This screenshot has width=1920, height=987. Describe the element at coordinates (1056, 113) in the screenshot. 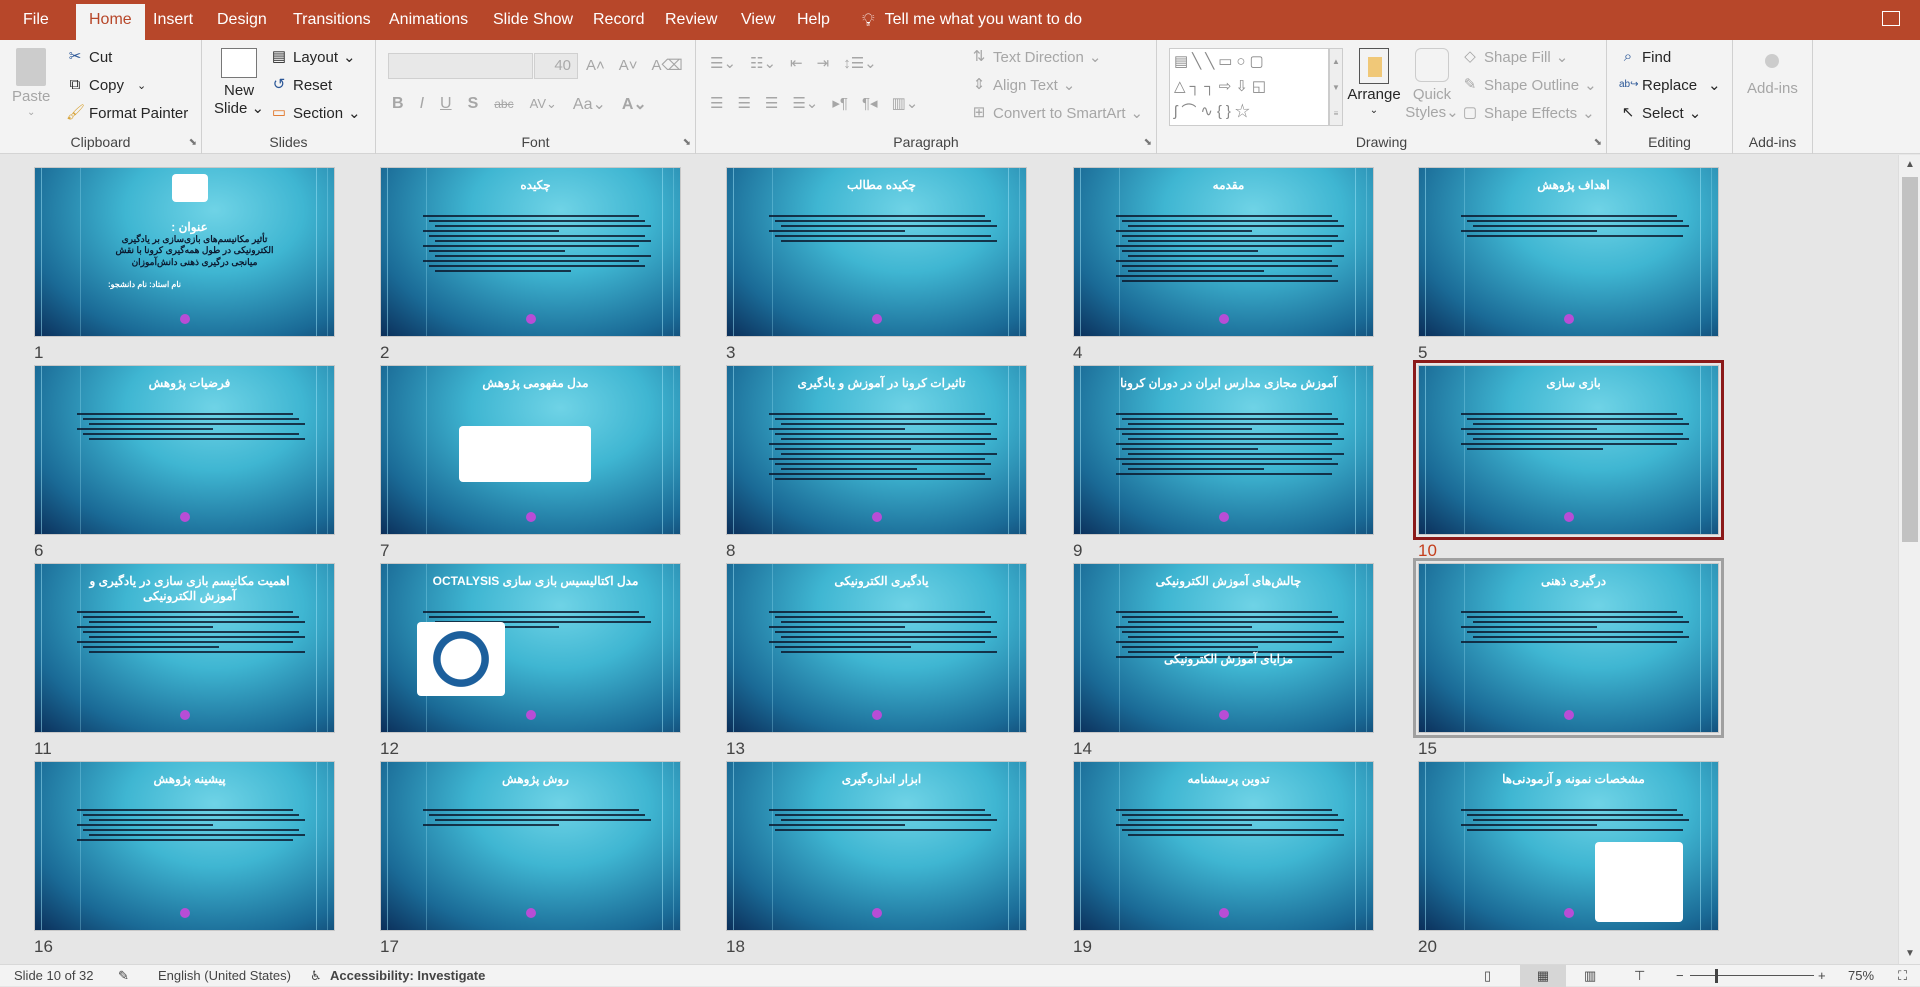

I see `smartart-button: ⊞ Convert to SmartArt ⌄` at that location.